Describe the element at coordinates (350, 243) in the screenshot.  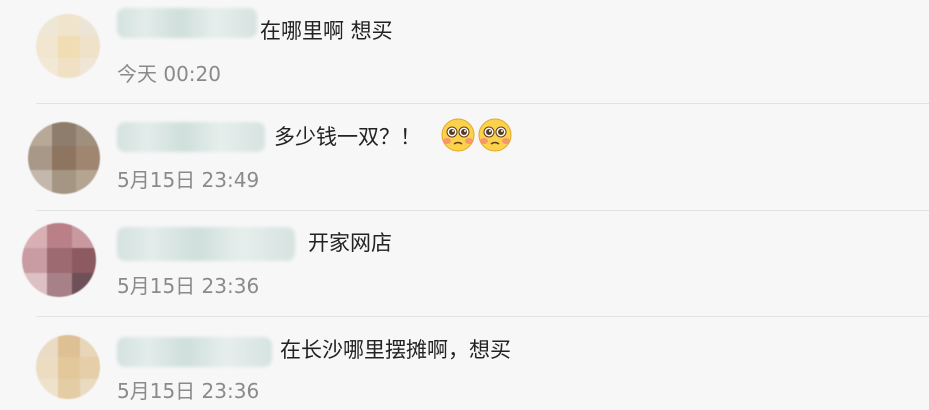
I see `comment-text: 开家网店` at that location.